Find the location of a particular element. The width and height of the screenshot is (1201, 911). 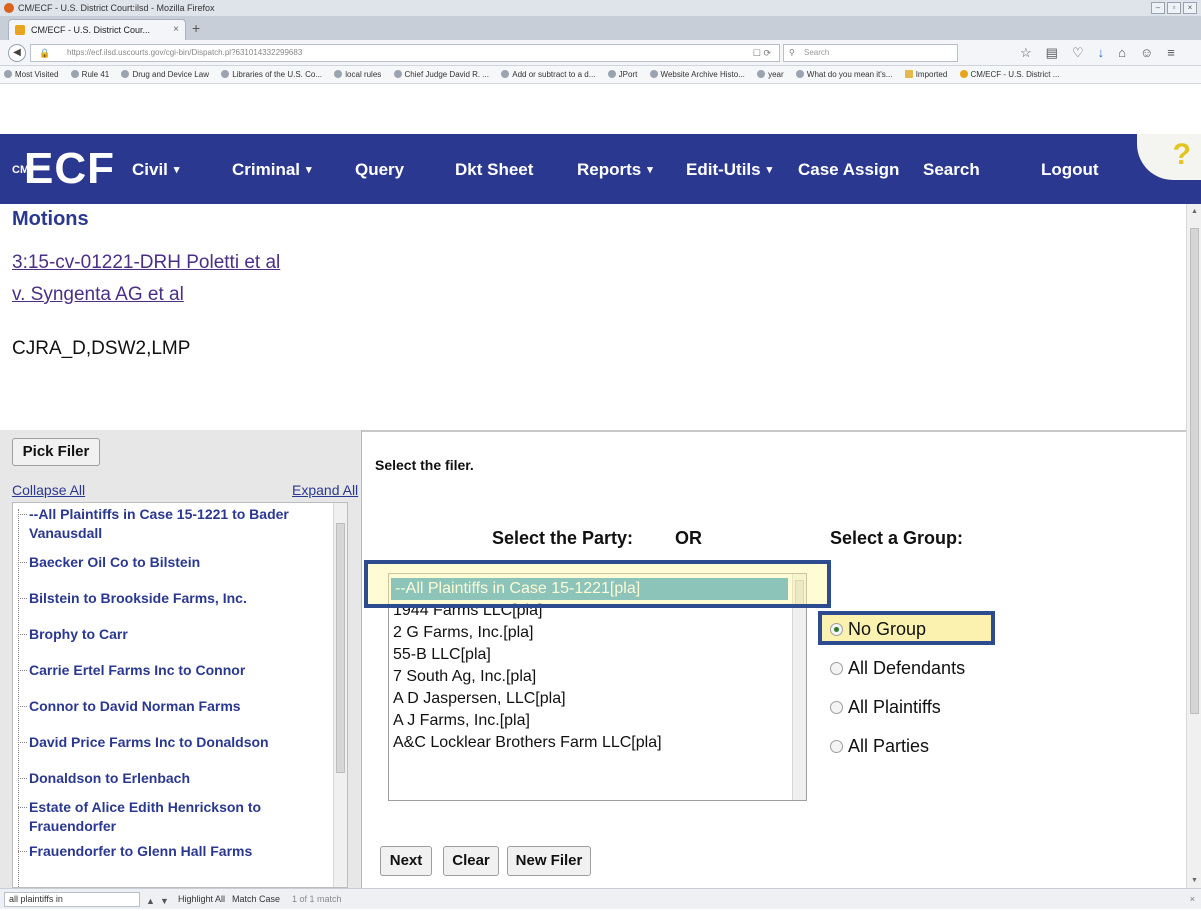

menu-label: Logout is located at coordinates (1070, 169).